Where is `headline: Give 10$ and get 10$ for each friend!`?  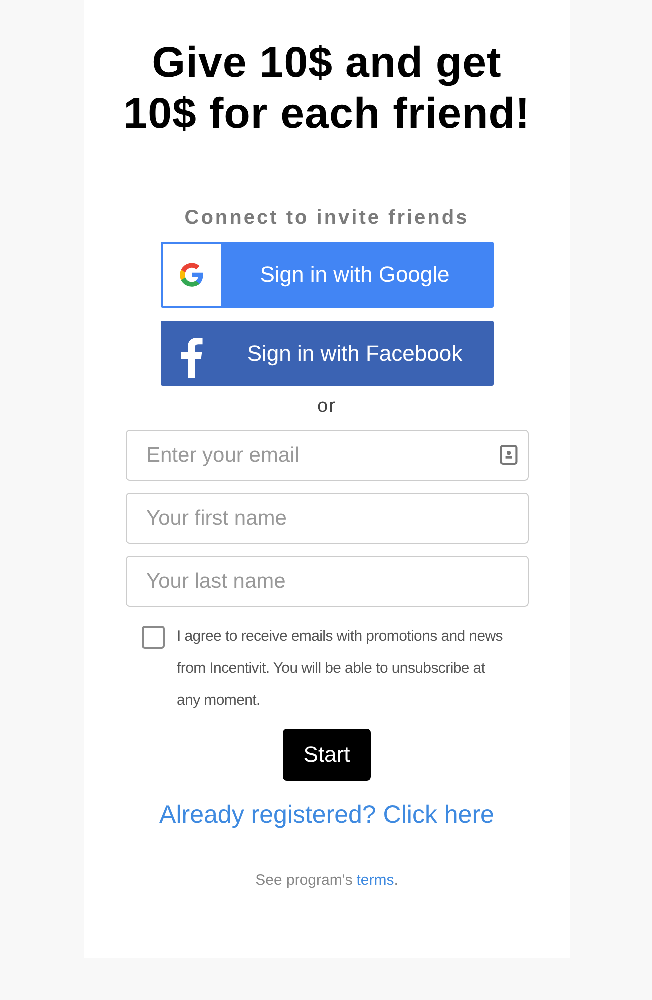
headline: Give 10$ and get 10$ for each friend! is located at coordinates (327, 89).